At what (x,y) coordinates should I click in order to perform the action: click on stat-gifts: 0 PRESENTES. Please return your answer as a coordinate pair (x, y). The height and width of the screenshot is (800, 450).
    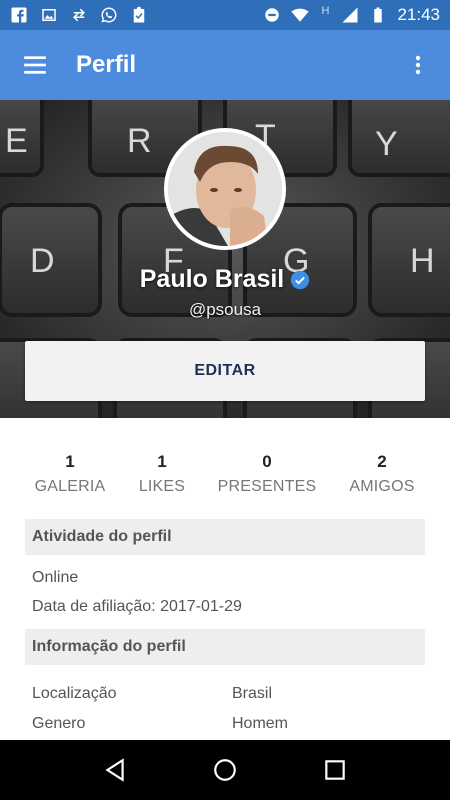
    Looking at the image, I should click on (267, 474).